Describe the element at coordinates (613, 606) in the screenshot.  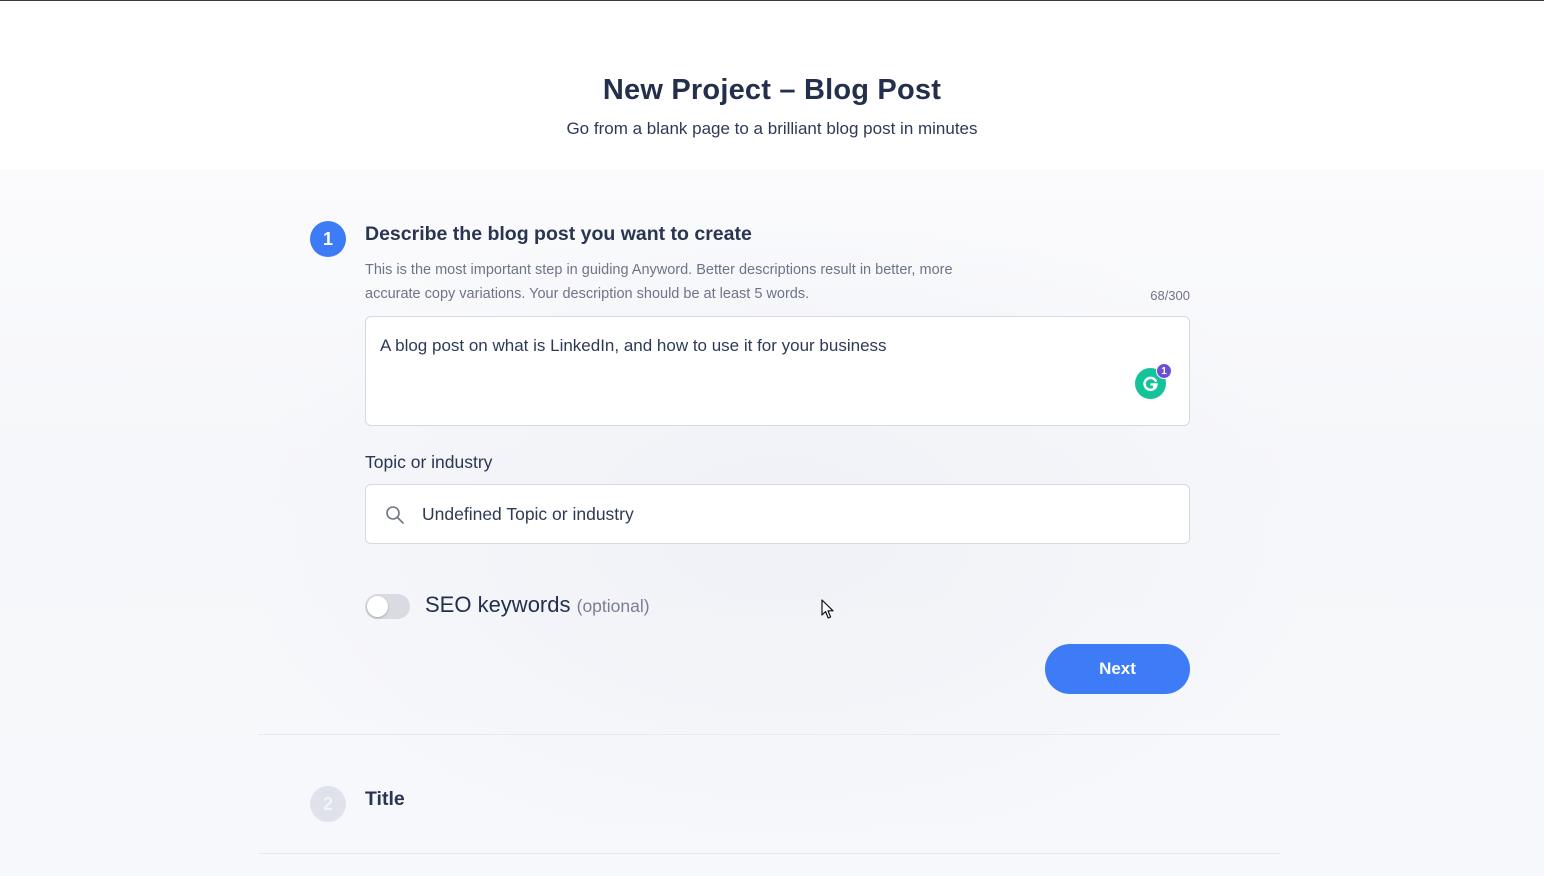
I see `seo-optional-text: (optional)` at that location.